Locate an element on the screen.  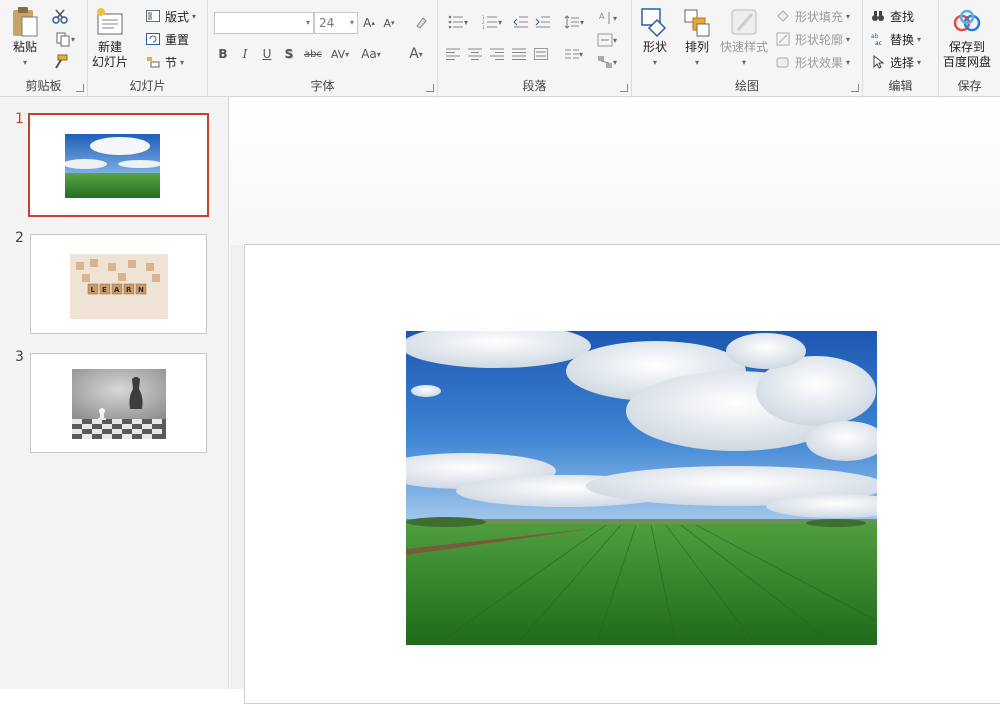
font-name-field: ▾ is located at coordinates (264, 23).